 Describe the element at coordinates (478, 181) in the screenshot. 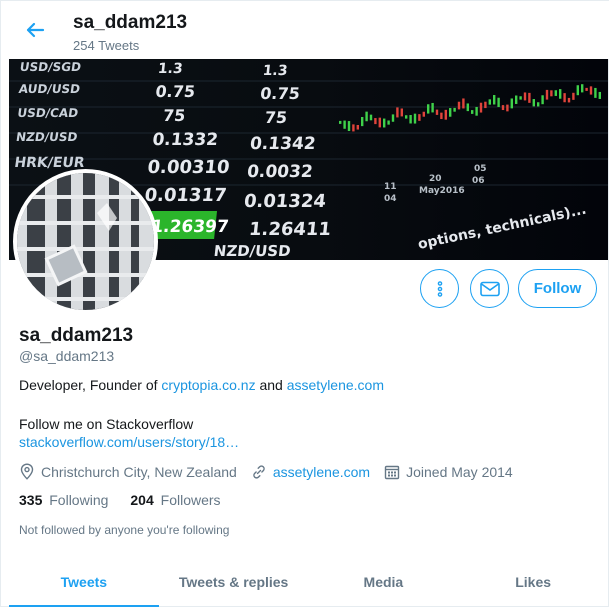

I see `banner-date: 06` at that location.